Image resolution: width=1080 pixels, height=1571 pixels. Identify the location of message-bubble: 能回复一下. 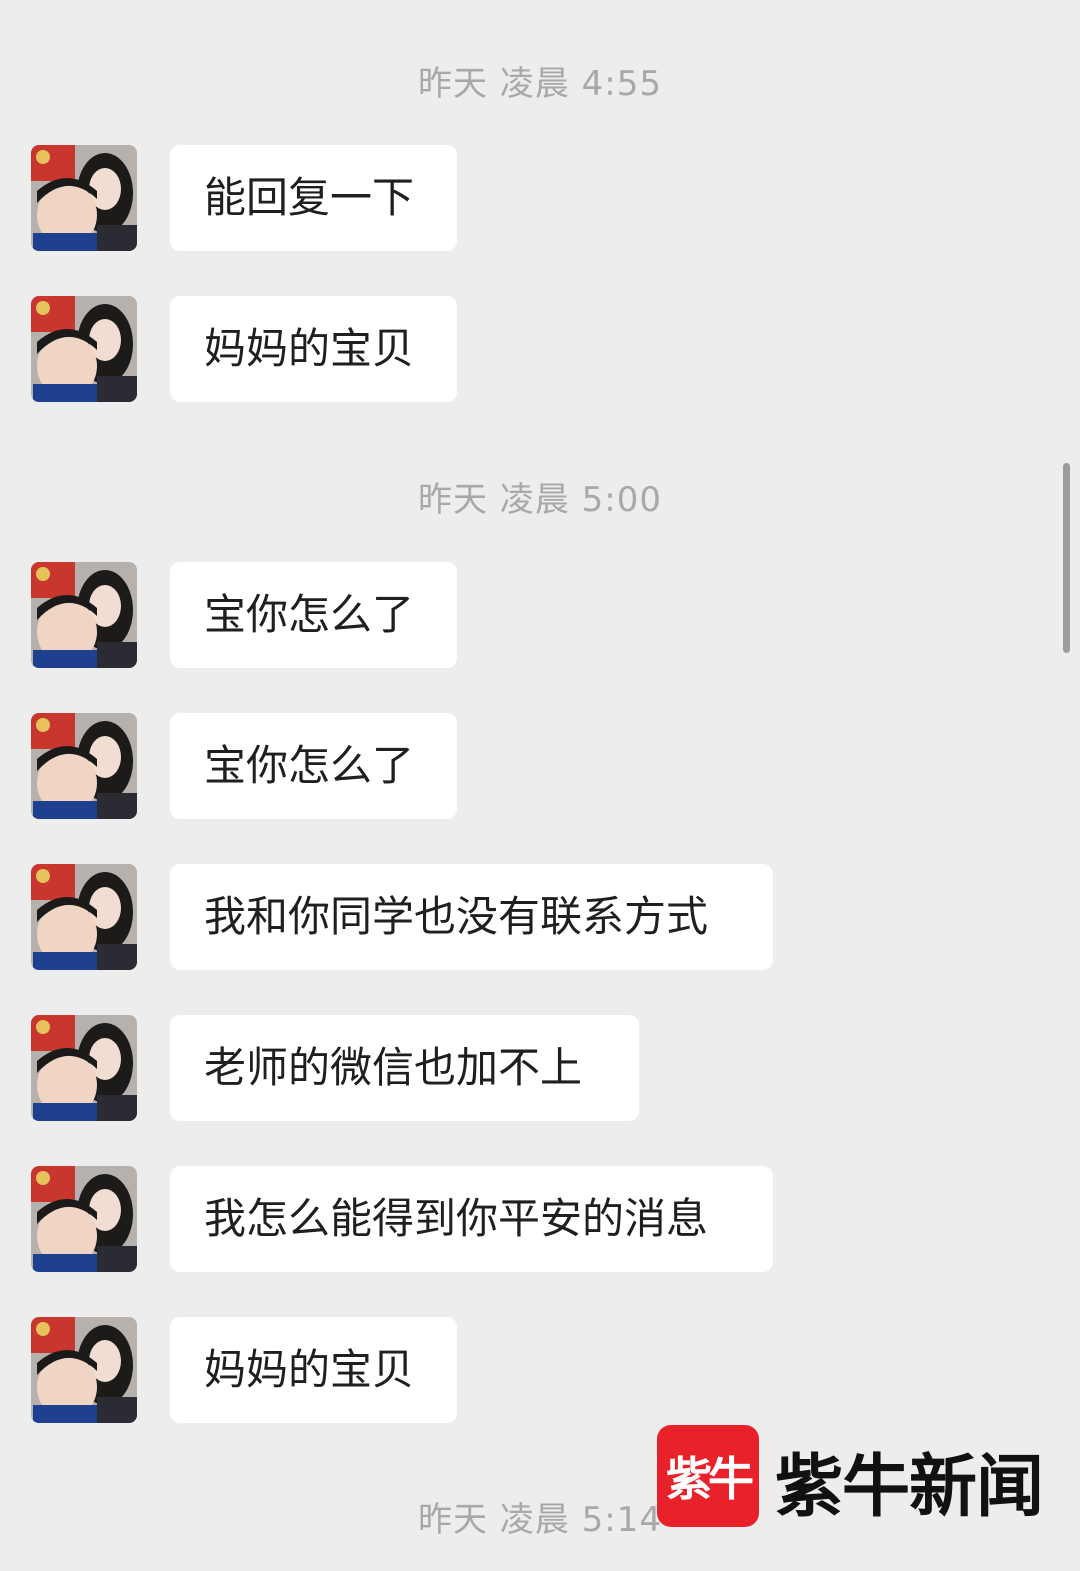
(313, 198).